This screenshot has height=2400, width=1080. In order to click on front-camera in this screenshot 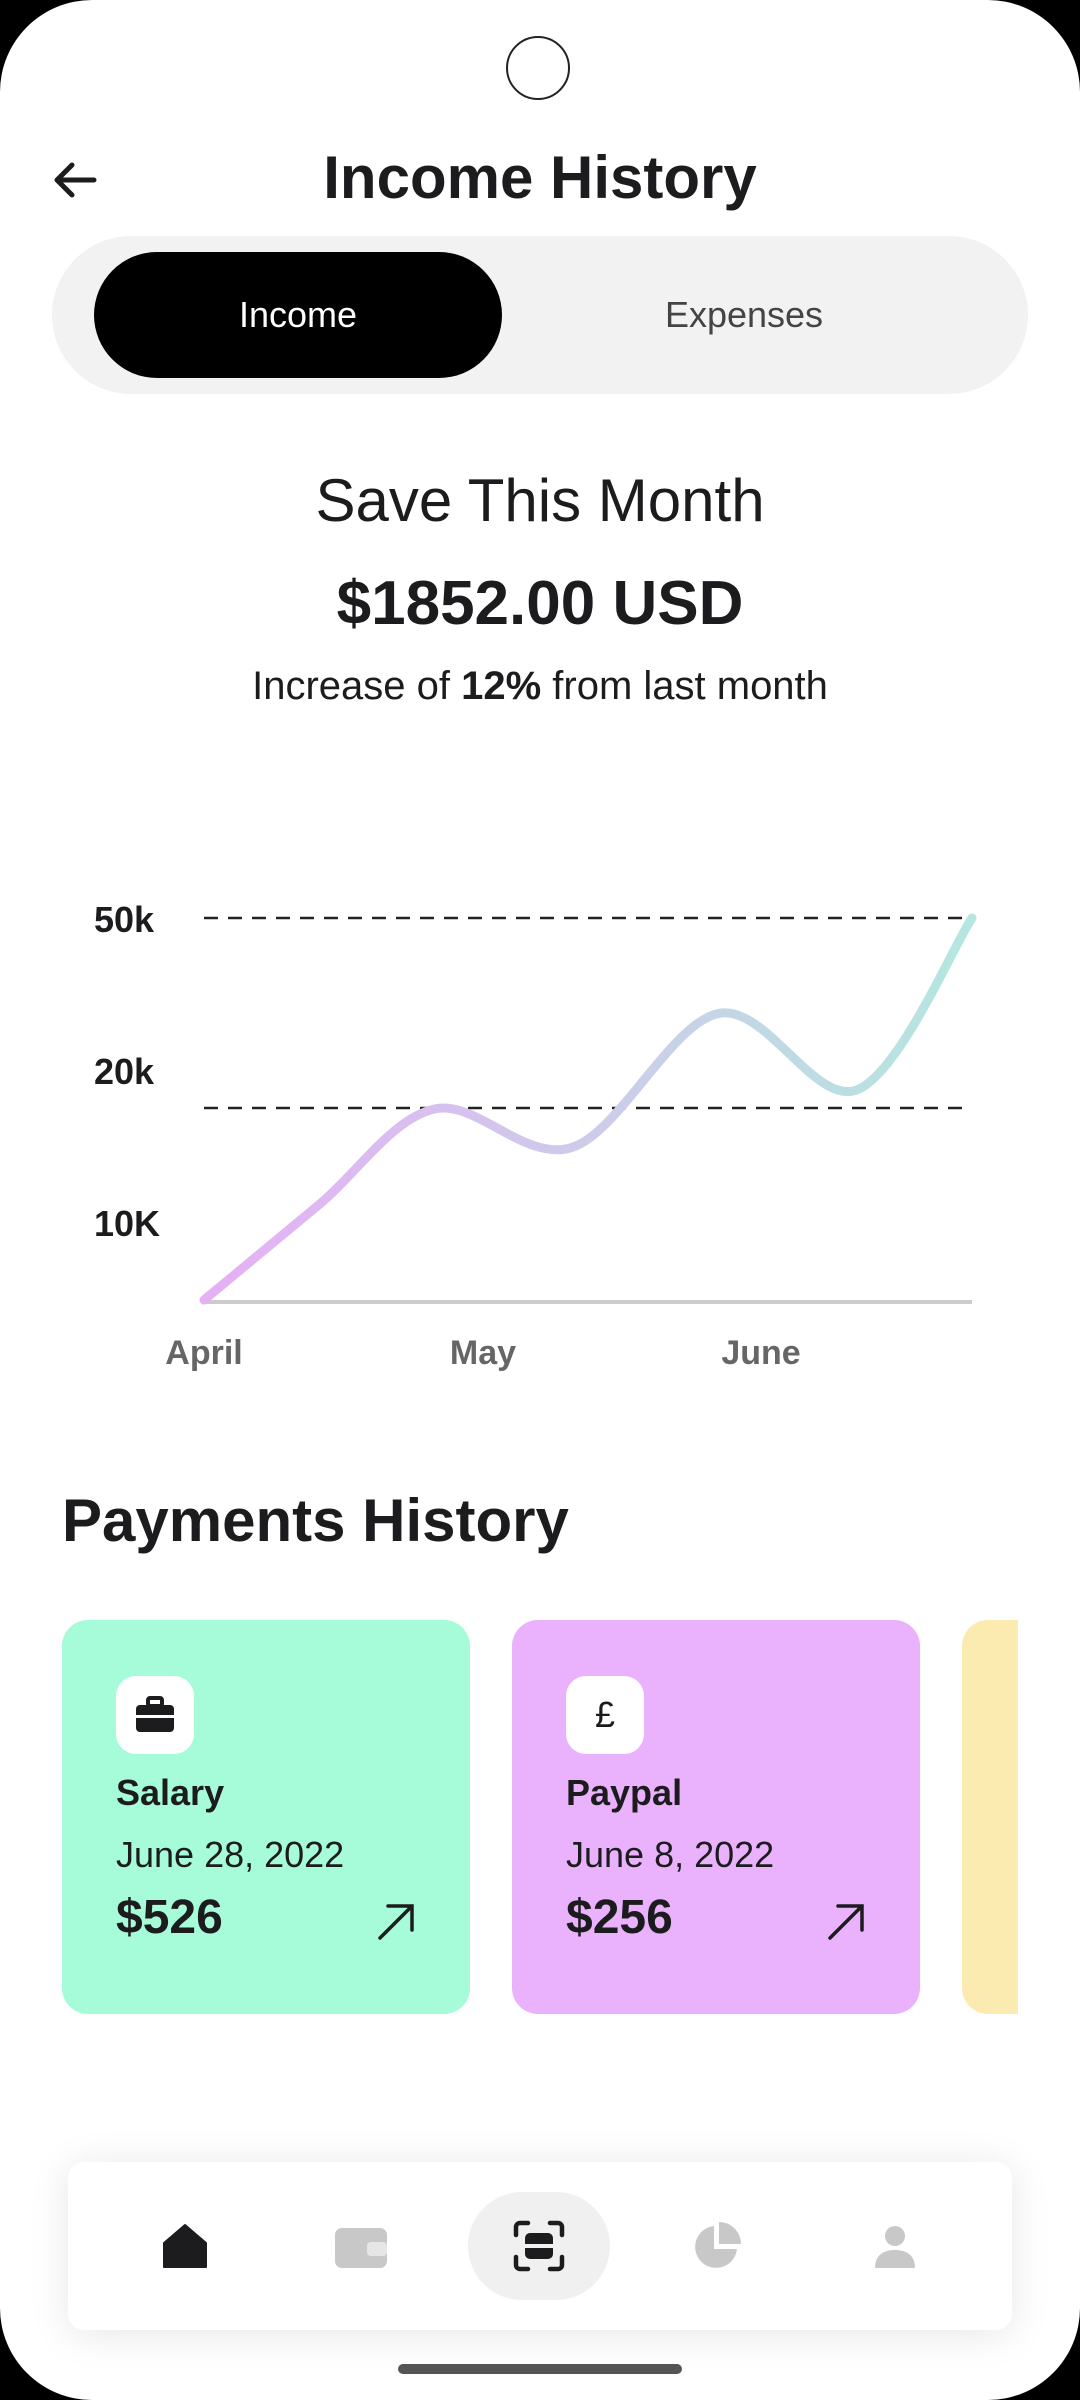, I will do `click(538, 68)`.